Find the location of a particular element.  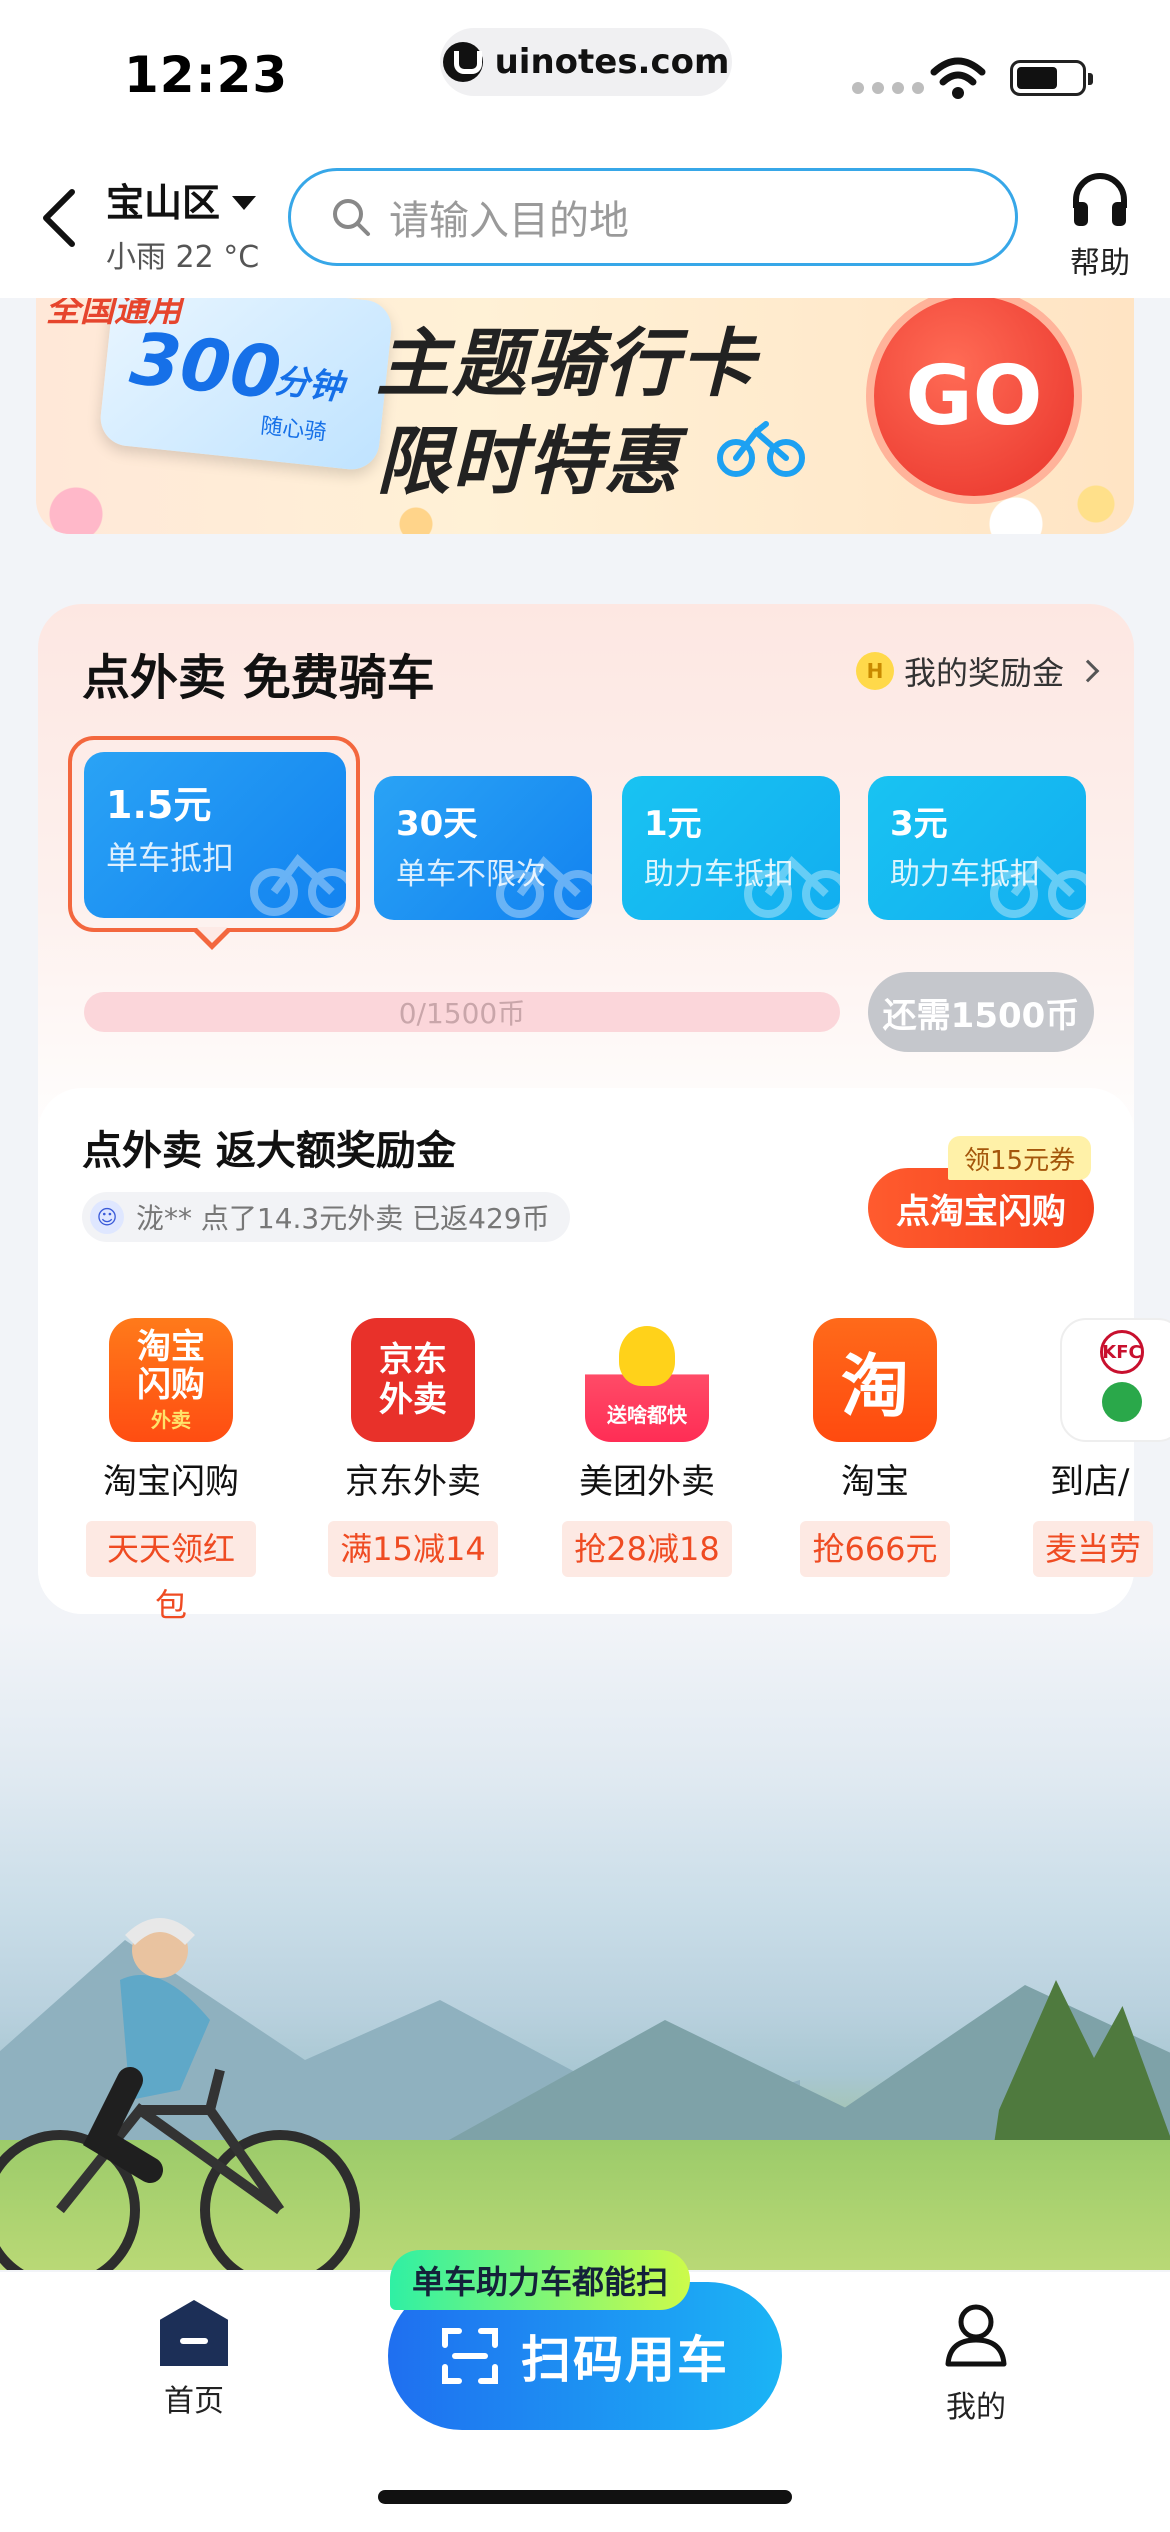

app-tag: 天天领红包 is located at coordinates (171, 1572).